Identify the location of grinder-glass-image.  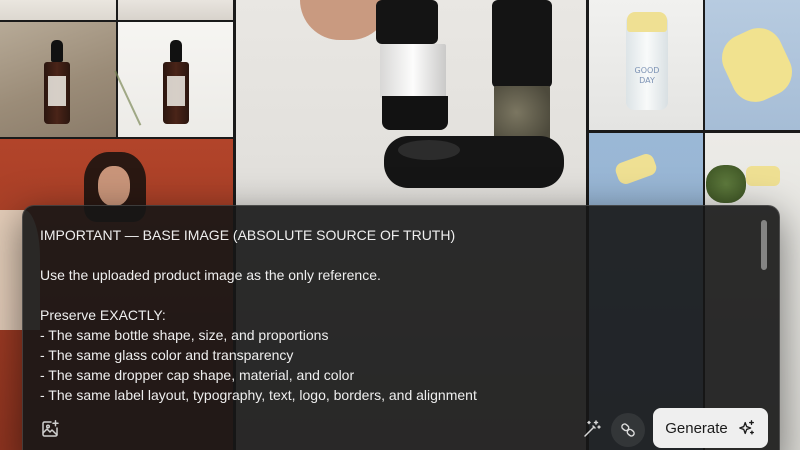
(413, 71).